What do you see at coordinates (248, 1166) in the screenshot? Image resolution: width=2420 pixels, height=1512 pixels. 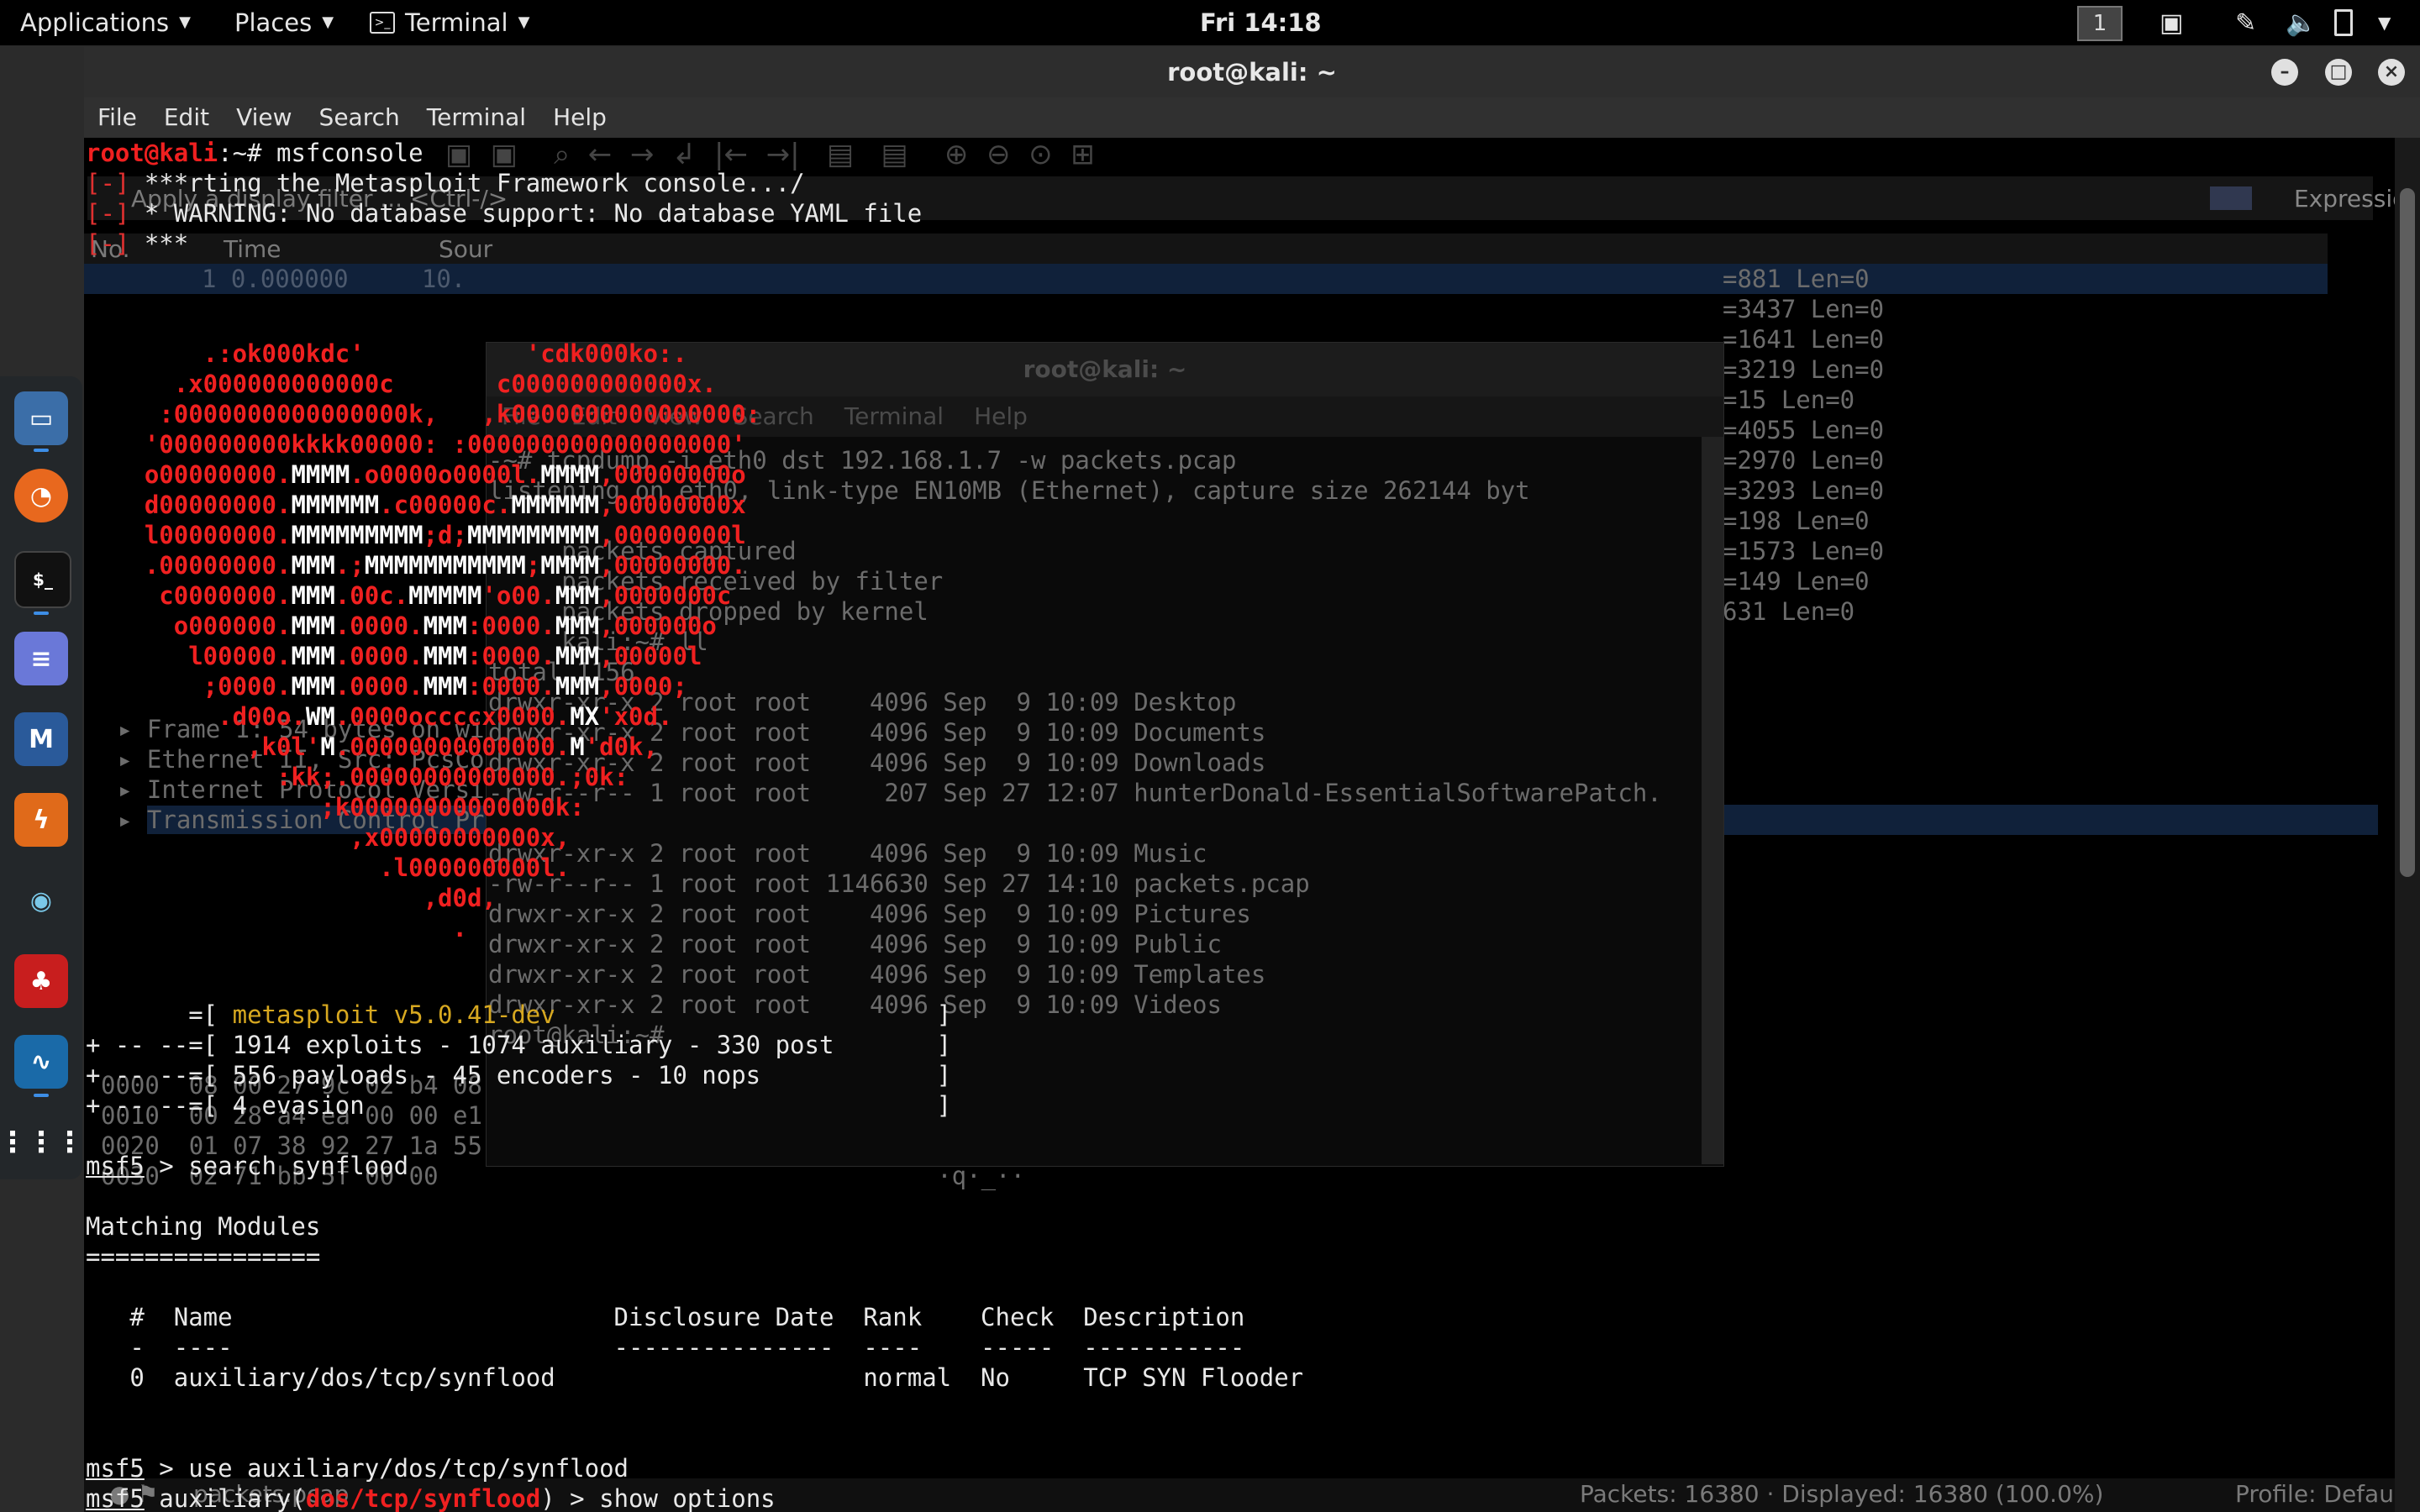 I see `search-command-line: msf5 > search synflood` at bounding box center [248, 1166].